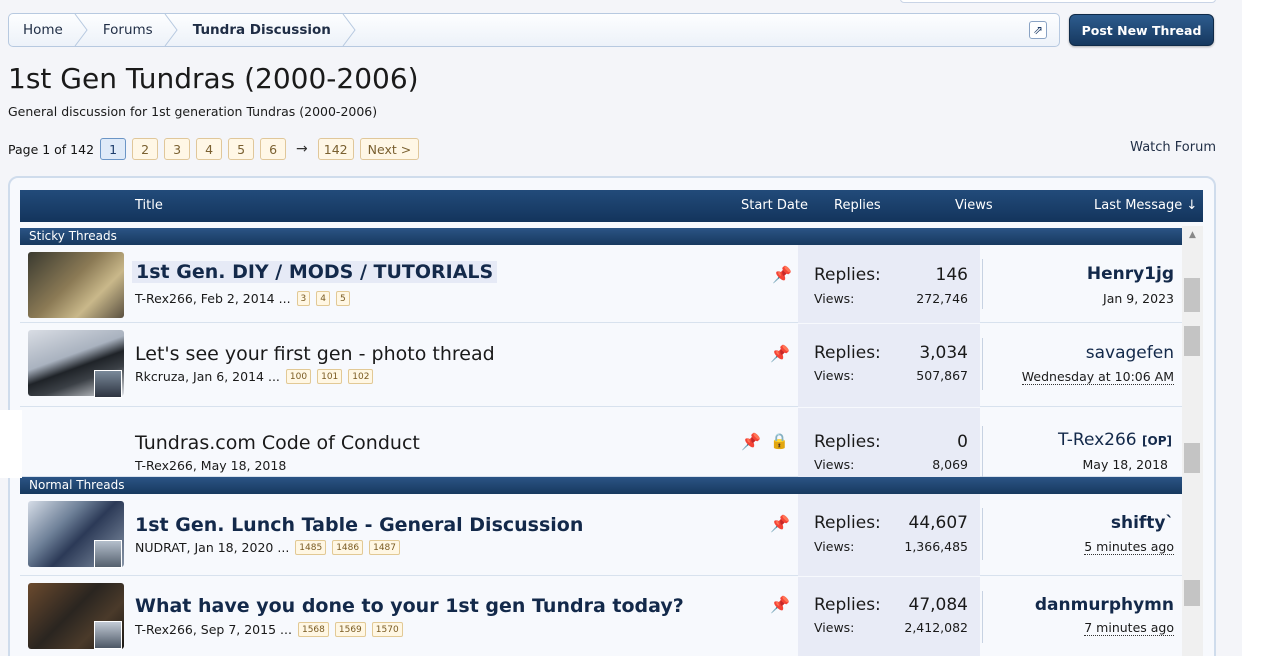 The width and height of the screenshot is (1280, 656). I want to click on thread-page-link: 101, so click(330, 376).